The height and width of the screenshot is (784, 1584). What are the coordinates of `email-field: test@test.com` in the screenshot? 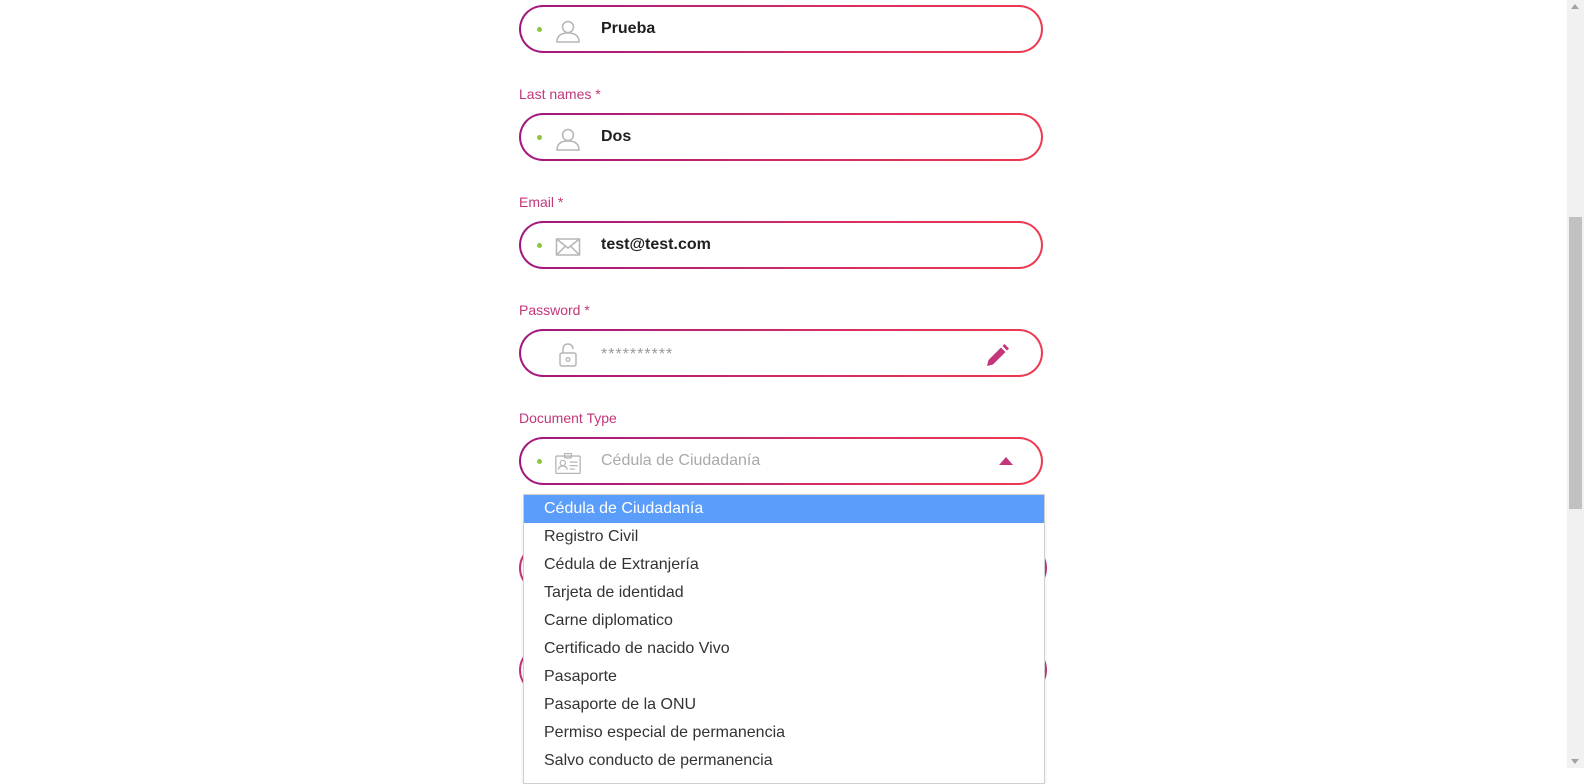 It's located at (781, 245).